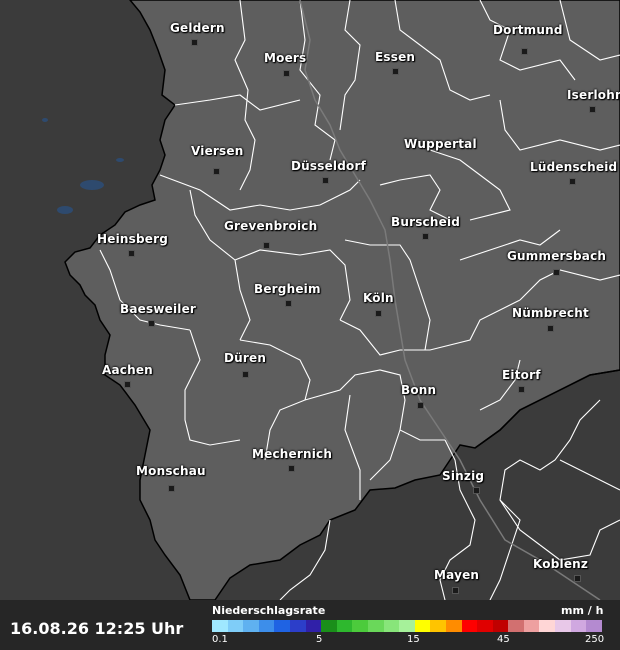  I want to click on city-label-heinsberg: Heinsberg, so click(133, 239).